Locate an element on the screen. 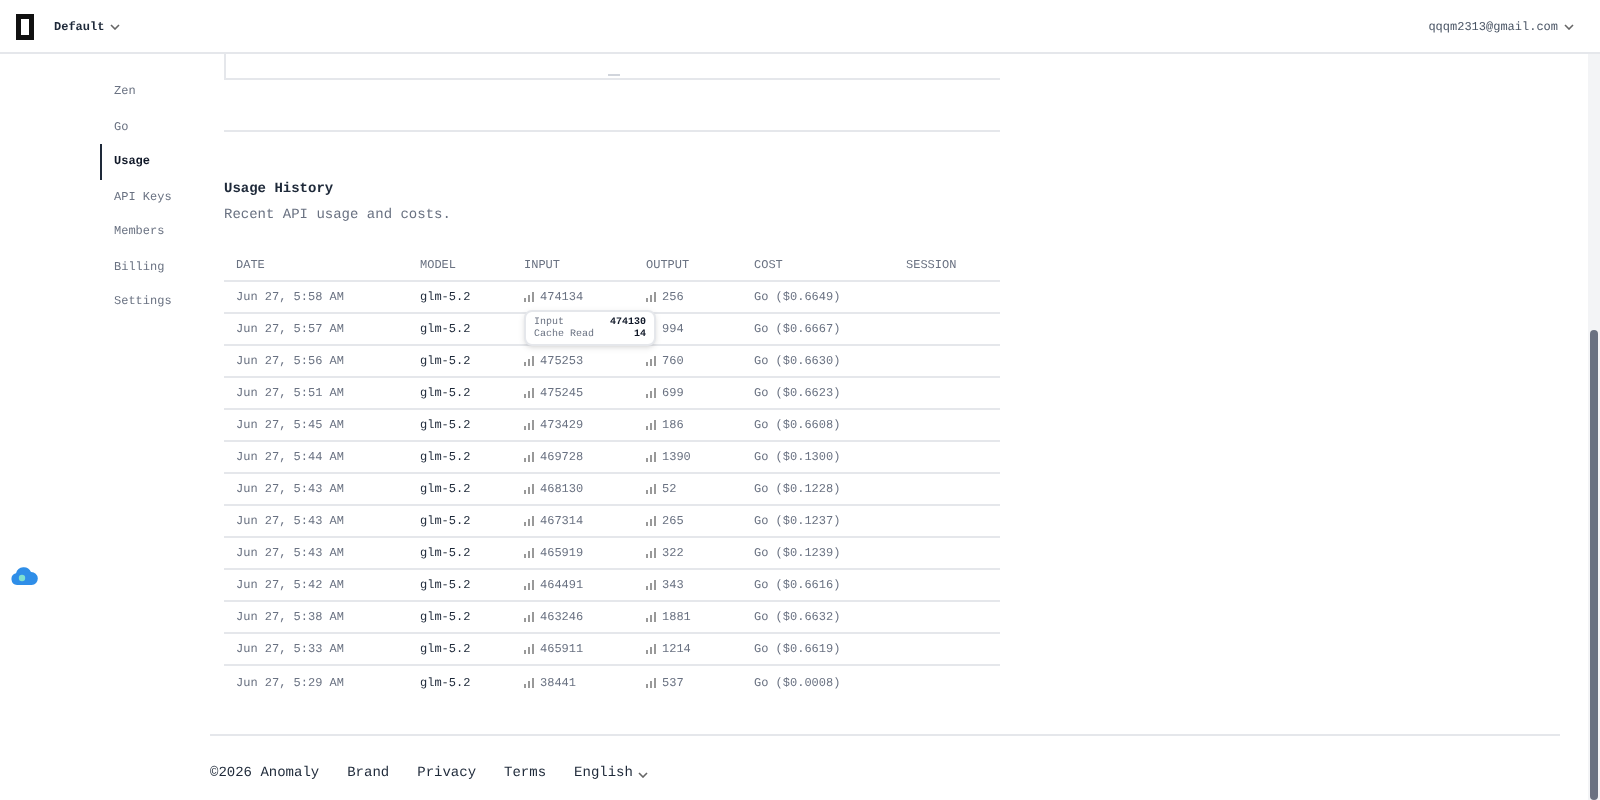 This screenshot has height=800, width=1600. scrollbar-thumb is located at coordinates (1594, 565).